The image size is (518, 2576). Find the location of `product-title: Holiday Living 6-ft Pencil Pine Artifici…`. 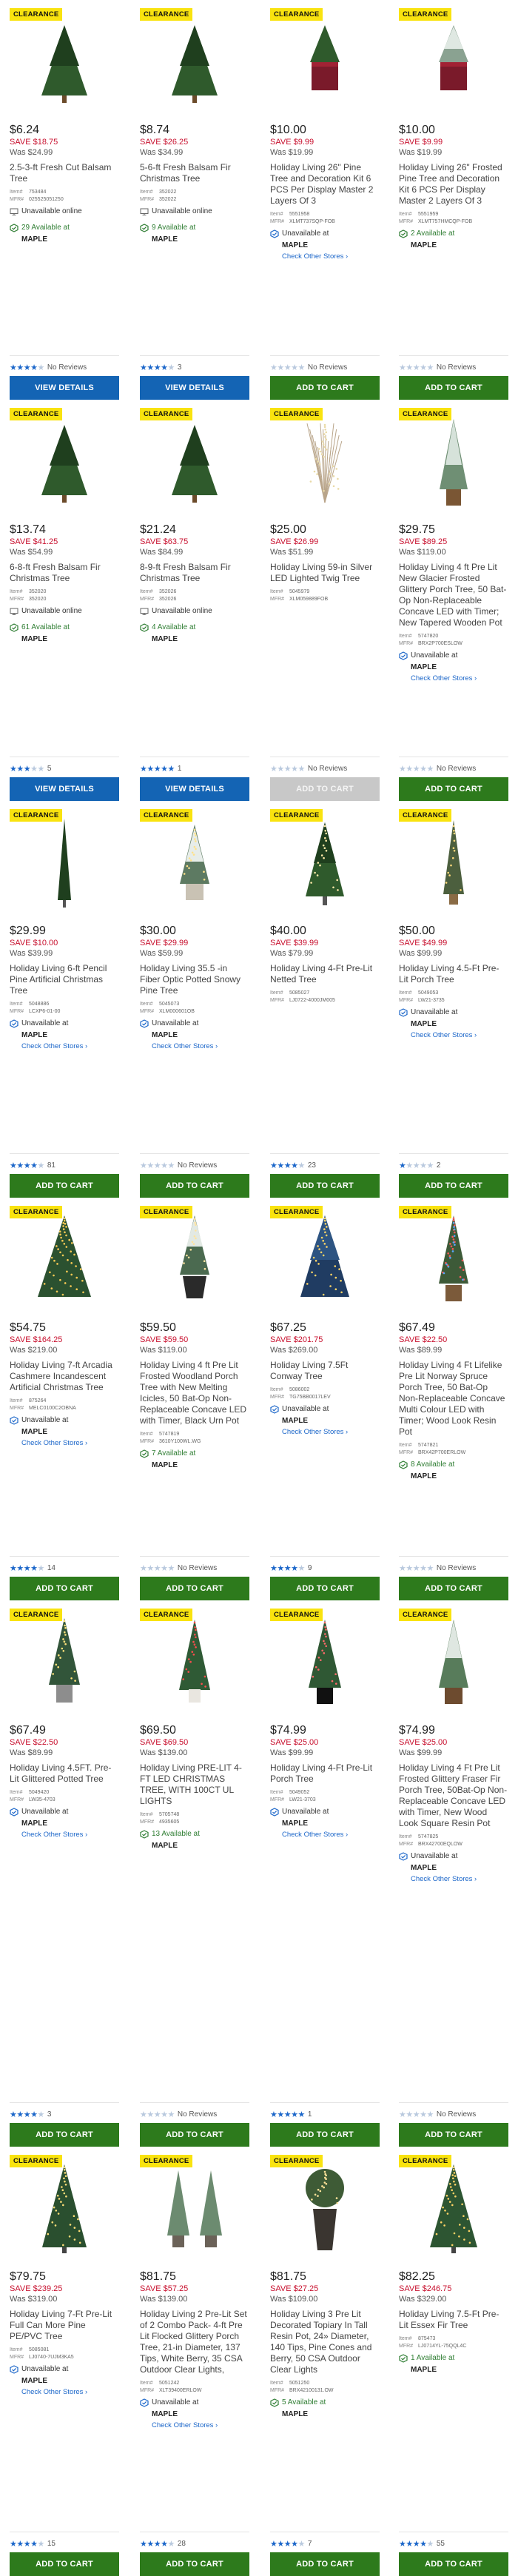

product-title: Holiday Living 6-ft Pencil Pine Artifici… is located at coordinates (64, 979).